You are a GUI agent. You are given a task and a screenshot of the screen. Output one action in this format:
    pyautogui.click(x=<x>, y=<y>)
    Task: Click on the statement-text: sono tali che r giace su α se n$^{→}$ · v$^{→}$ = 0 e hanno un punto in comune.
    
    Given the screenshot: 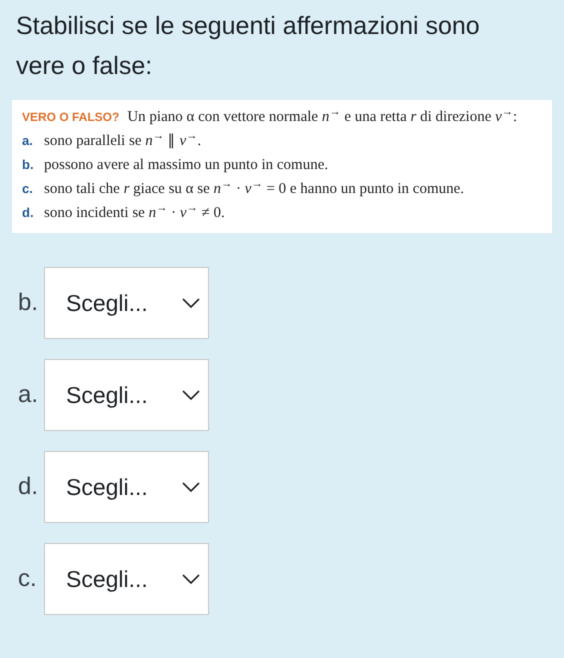 What is the action you would take?
    pyautogui.click(x=254, y=188)
    